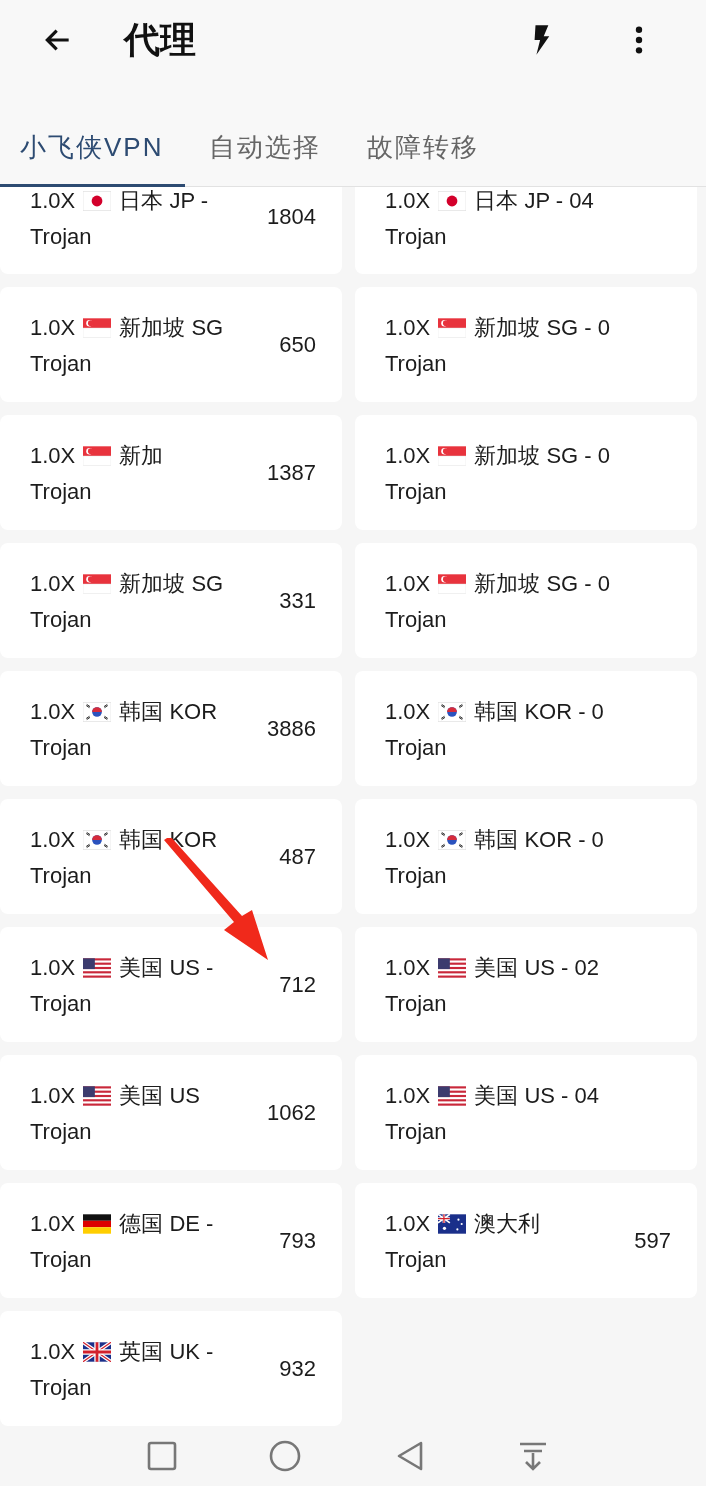 This screenshot has height=1486, width=706. Describe the element at coordinates (93, 133) in the screenshot. I see `tab: 小飞侠VPN` at that location.